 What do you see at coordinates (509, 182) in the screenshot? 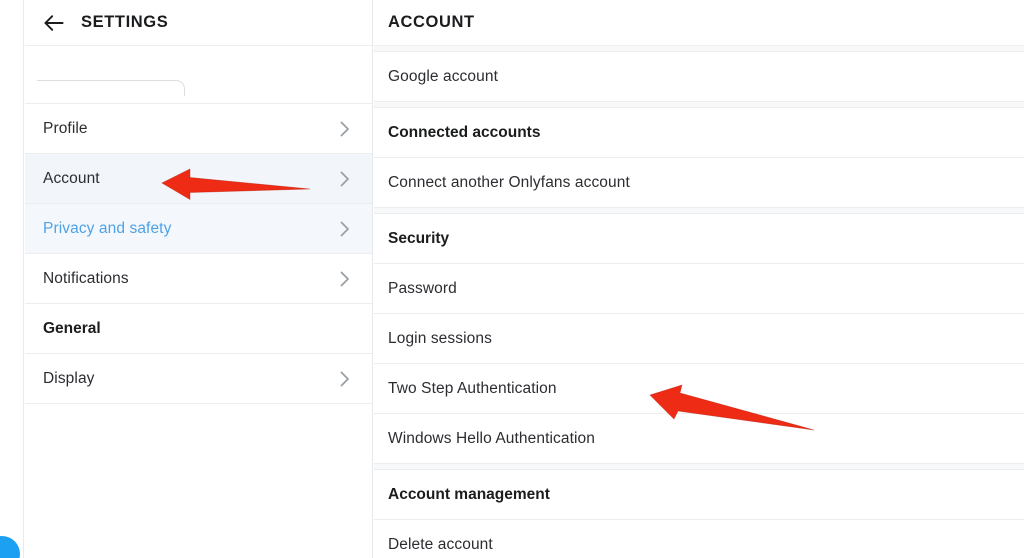
I see `account-item-label: Connect another Onlyfans account` at bounding box center [509, 182].